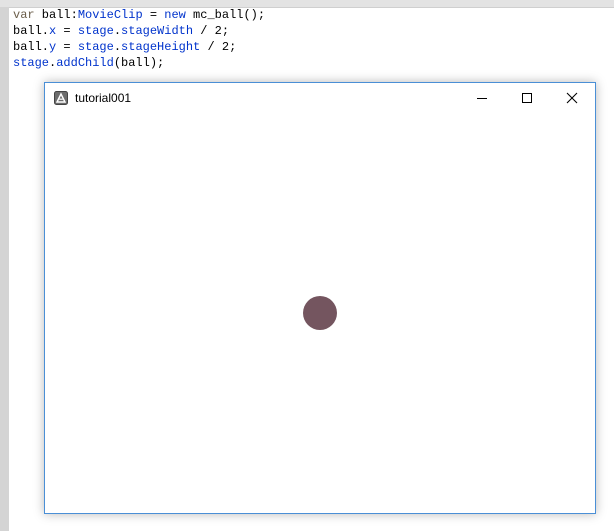 Image resolution: width=614 pixels, height=531 pixels. I want to click on minimize-icon, so click(481, 98).